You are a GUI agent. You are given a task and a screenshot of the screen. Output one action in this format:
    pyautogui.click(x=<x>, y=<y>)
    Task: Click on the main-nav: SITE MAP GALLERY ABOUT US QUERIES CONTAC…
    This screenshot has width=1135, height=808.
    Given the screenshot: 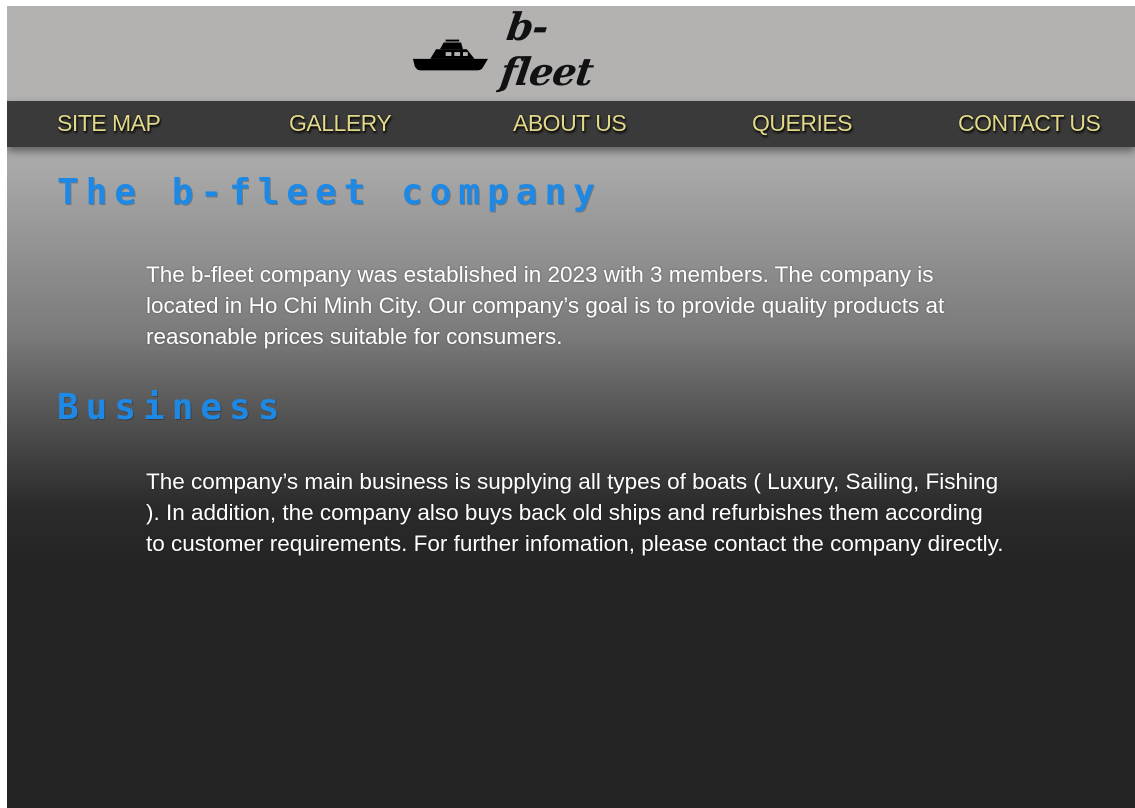 What is the action you would take?
    pyautogui.click(x=571, y=124)
    